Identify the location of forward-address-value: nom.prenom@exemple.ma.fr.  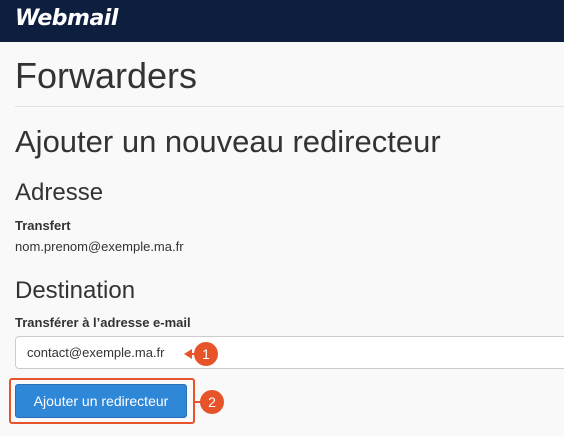
(99, 246).